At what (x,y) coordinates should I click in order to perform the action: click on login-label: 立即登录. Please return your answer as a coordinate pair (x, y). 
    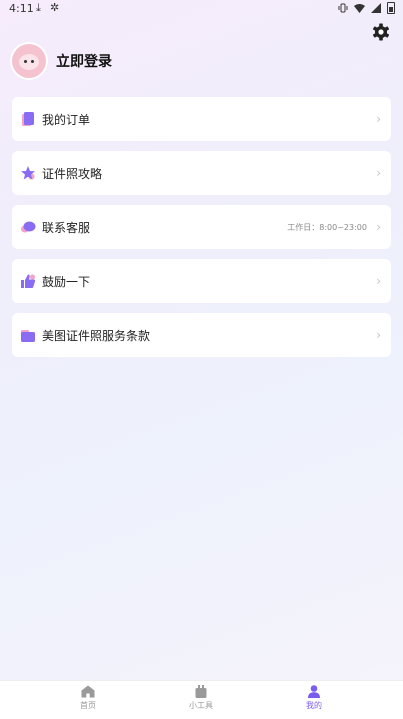
    Looking at the image, I should click on (84, 61).